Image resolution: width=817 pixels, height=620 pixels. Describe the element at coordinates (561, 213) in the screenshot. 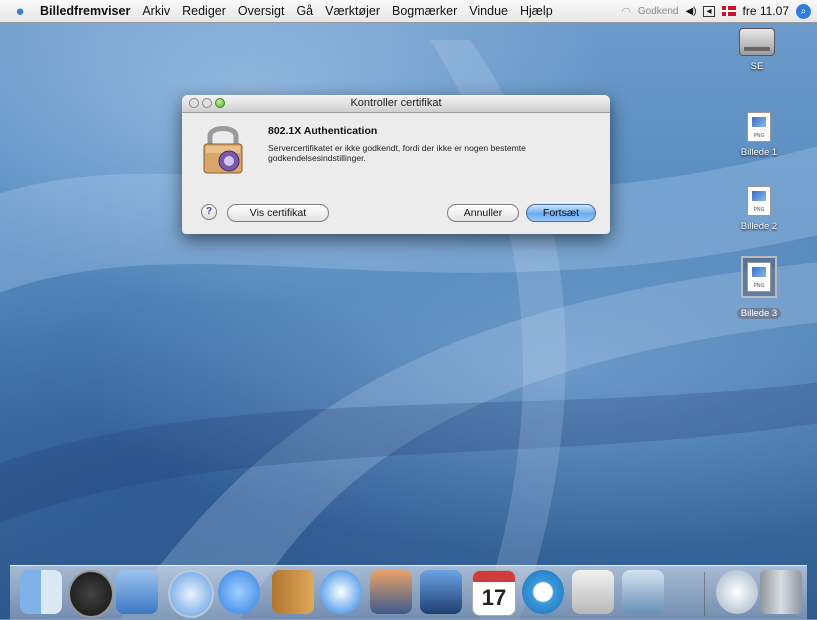

I see `continue-button: Fortsæt` at that location.